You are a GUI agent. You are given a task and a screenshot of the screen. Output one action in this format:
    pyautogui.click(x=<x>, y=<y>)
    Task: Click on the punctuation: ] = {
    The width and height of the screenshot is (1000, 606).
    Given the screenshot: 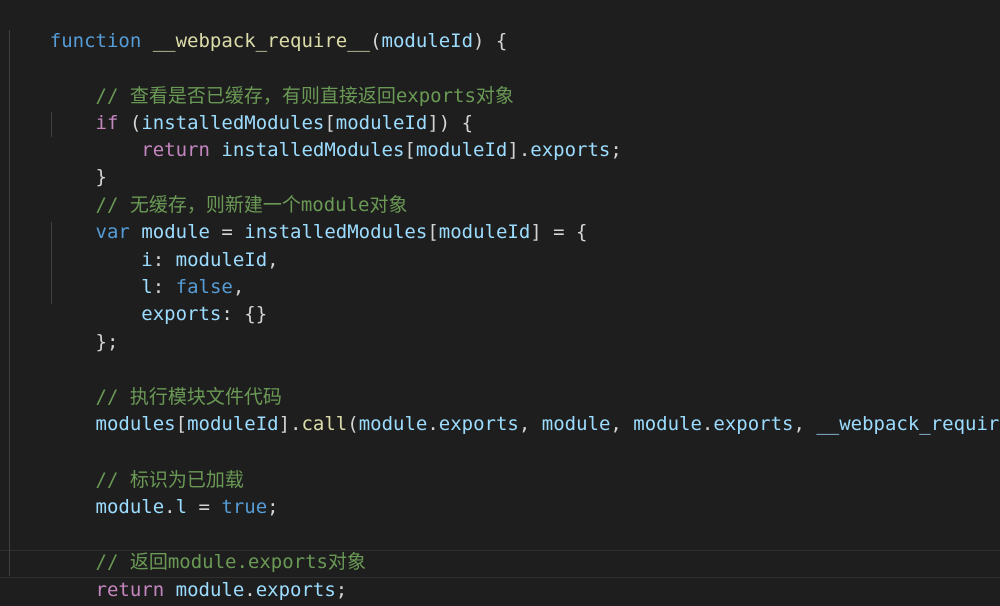 What is the action you would take?
    pyautogui.click(x=559, y=232)
    